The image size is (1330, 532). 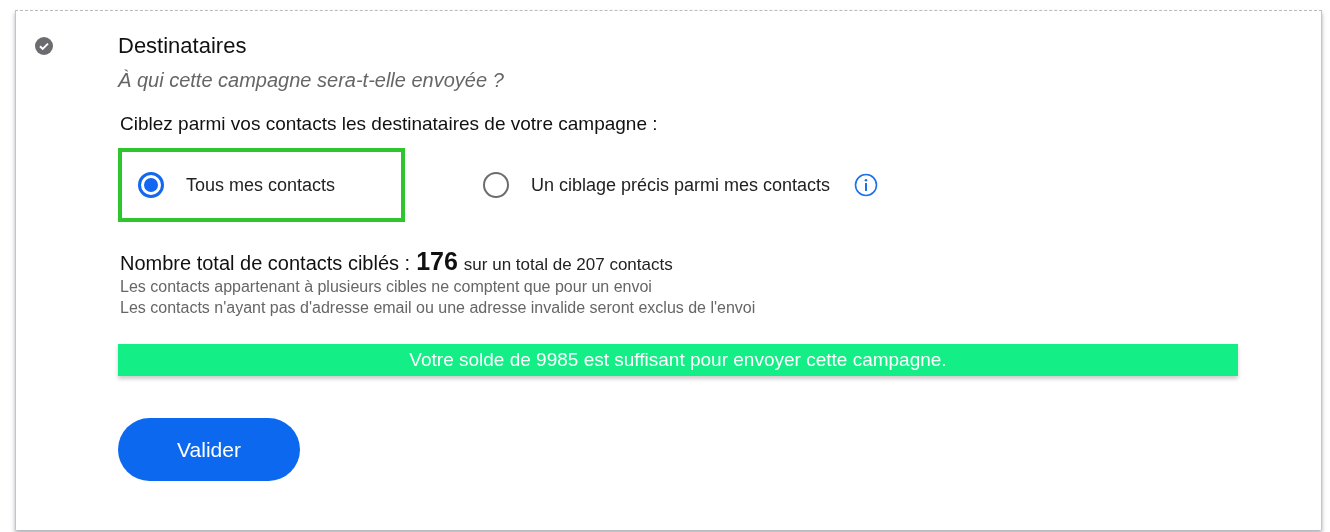 What do you see at coordinates (681, 185) in the screenshot?
I see `option-label: Un ciblage précis parmi mes contacts` at bounding box center [681, 185].